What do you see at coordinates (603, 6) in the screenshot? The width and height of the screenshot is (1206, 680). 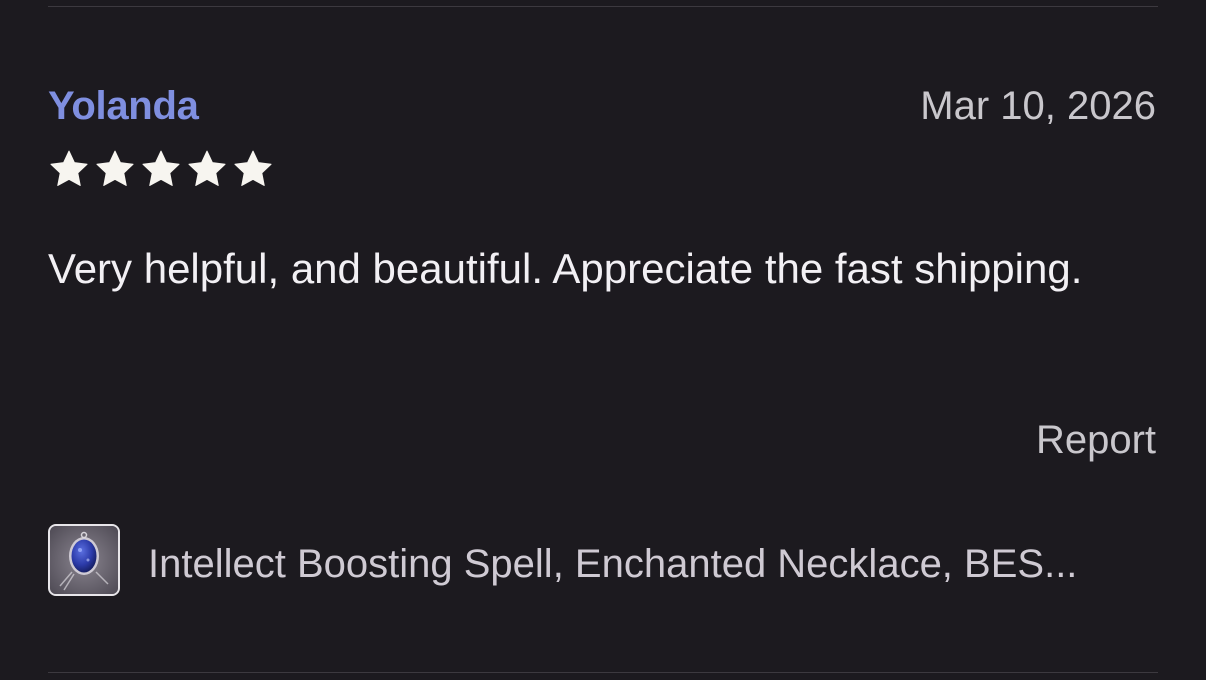 I see `top-divider` at bounding box center [603, 6].